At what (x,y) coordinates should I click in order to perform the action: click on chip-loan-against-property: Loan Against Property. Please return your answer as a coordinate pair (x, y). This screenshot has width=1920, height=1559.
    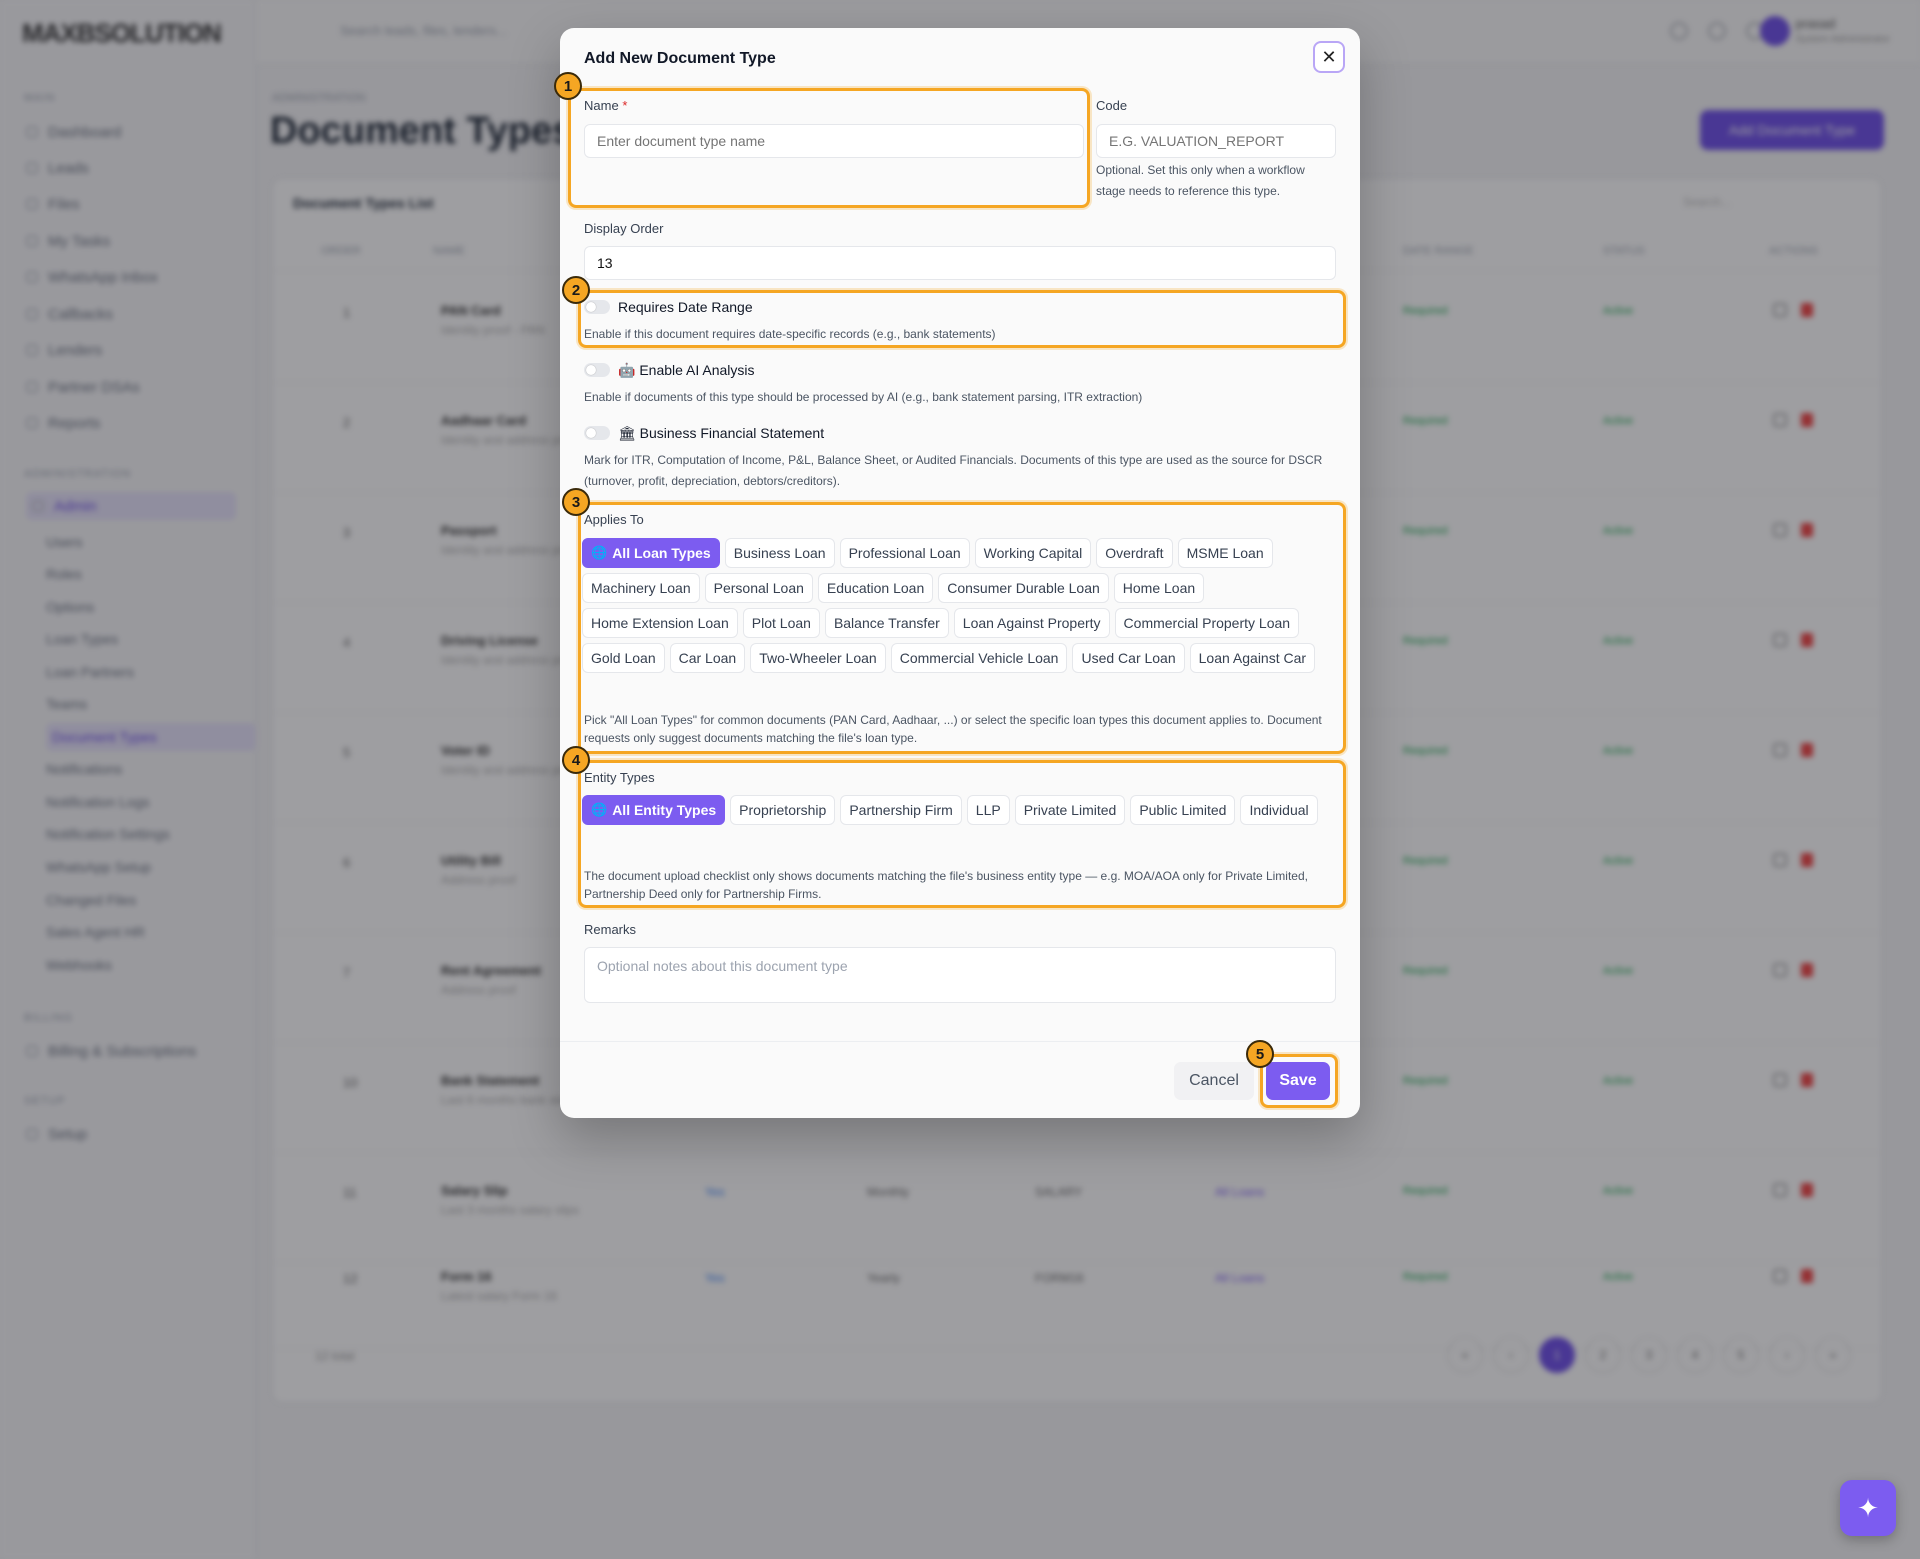
    Looking at the image, I should click on (1031, 623).